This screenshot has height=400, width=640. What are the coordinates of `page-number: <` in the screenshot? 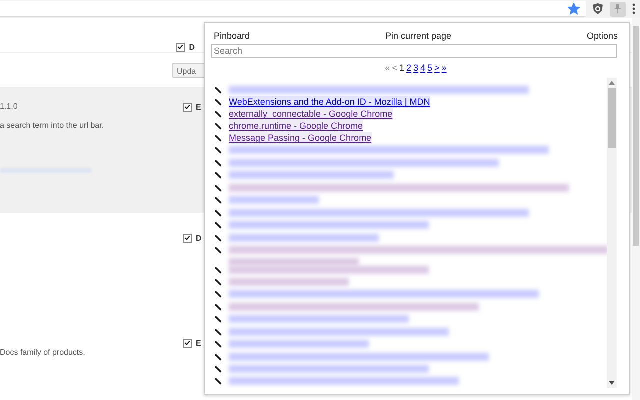 It's located at (395, 68).